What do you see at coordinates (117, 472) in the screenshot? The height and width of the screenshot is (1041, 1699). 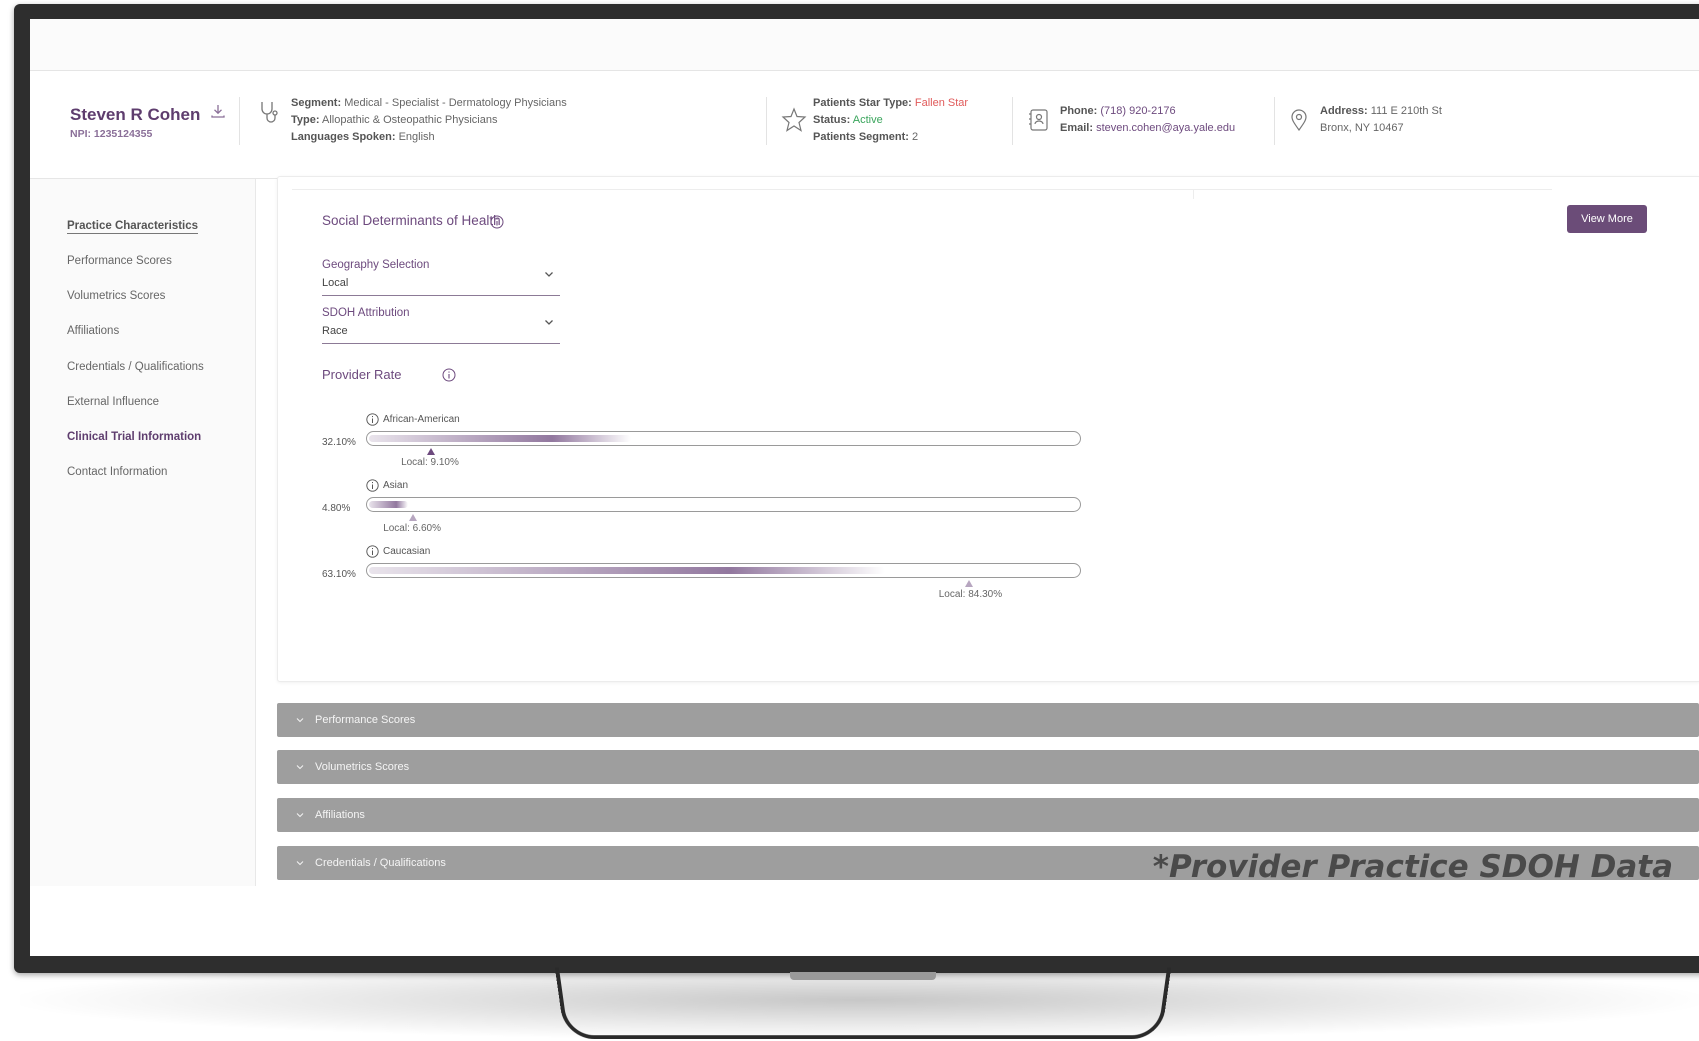 I see `sidebar-item-contact-information: Contact Information` at bounding box center [117, 472].